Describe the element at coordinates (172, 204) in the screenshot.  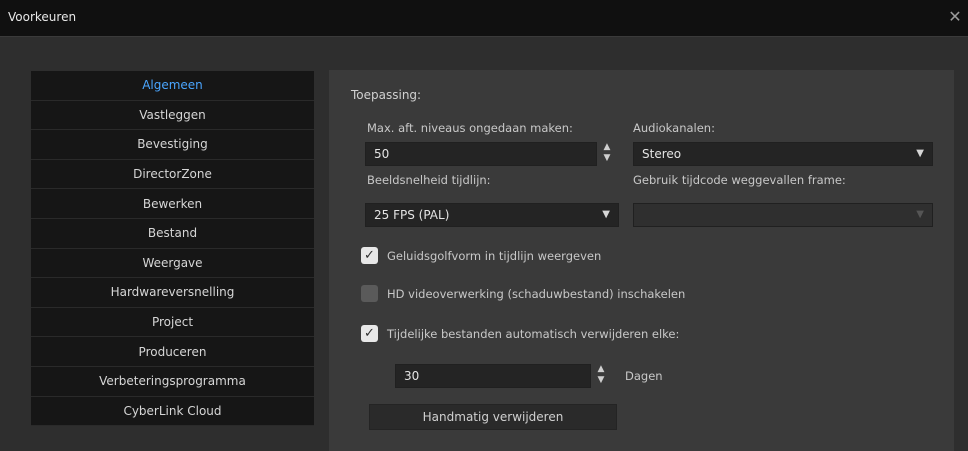
I see `sidebar-item-bewerken: Bewerken` at that location.